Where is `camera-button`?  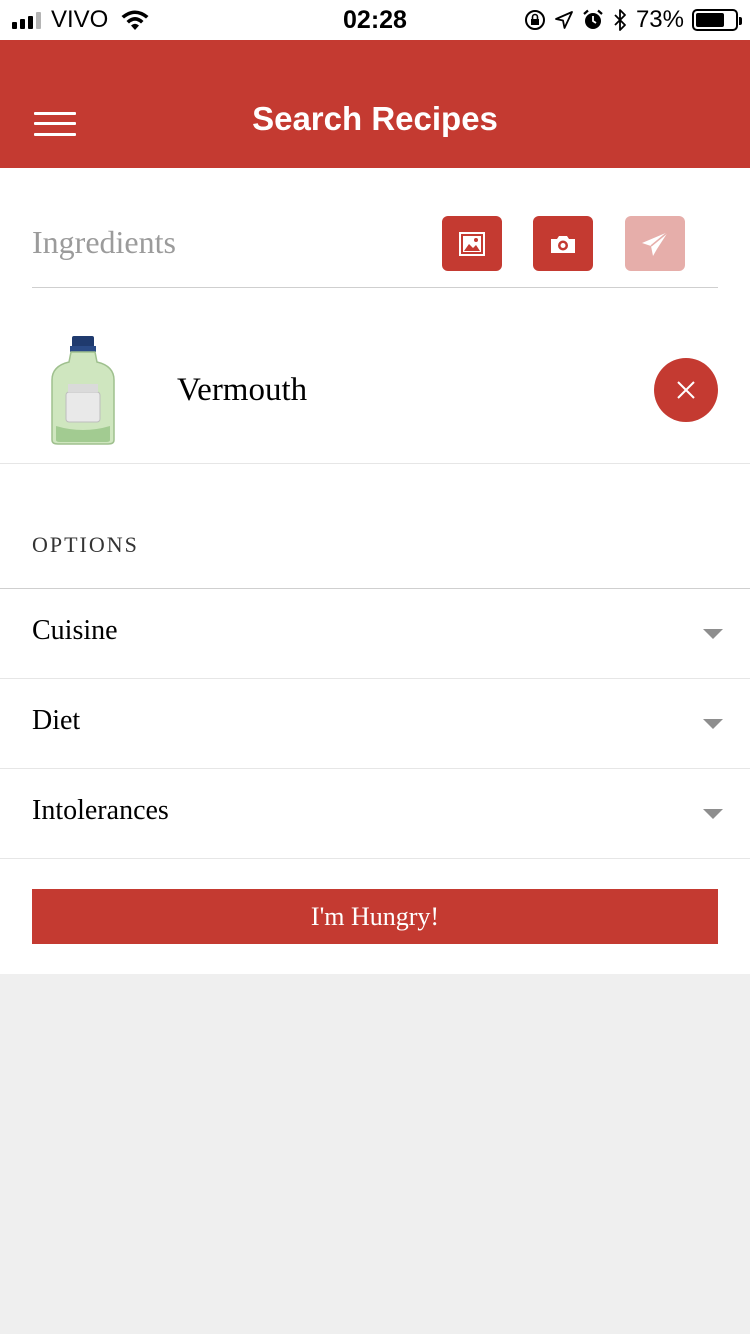
camera-button is located at coordinates (563, 243).